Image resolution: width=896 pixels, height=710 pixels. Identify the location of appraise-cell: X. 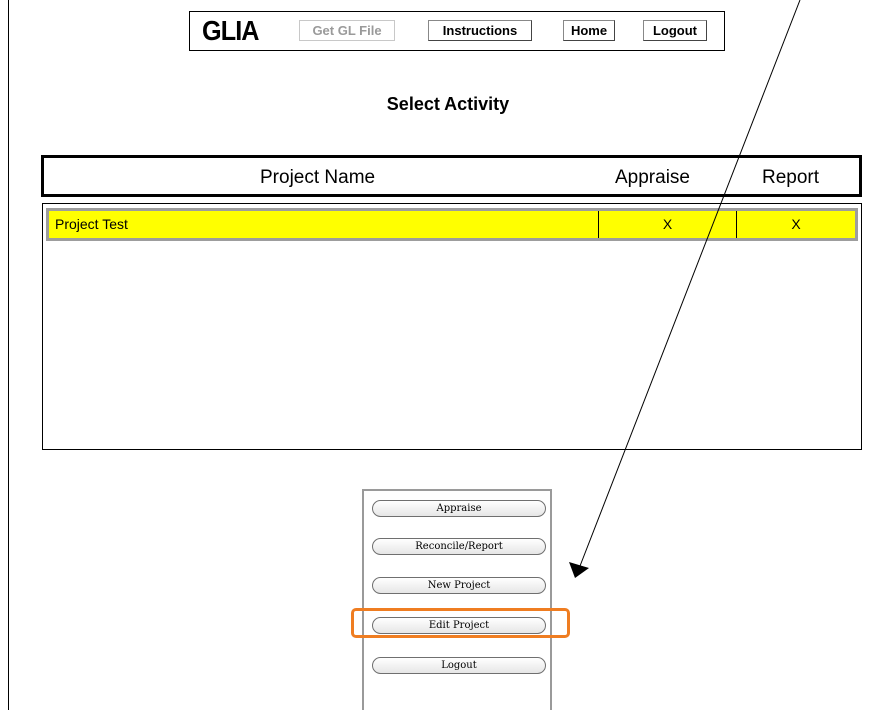
(668, 224).